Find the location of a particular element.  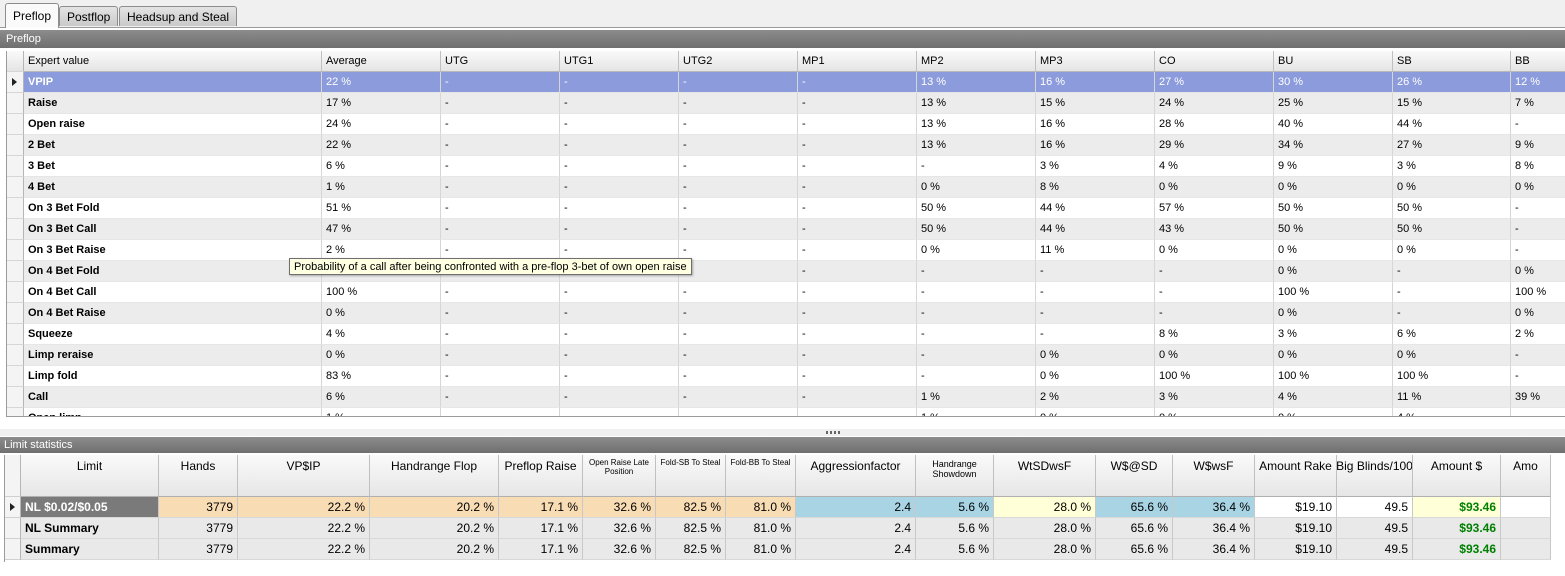

column-header: SB is located at coordinates (1452, 61).